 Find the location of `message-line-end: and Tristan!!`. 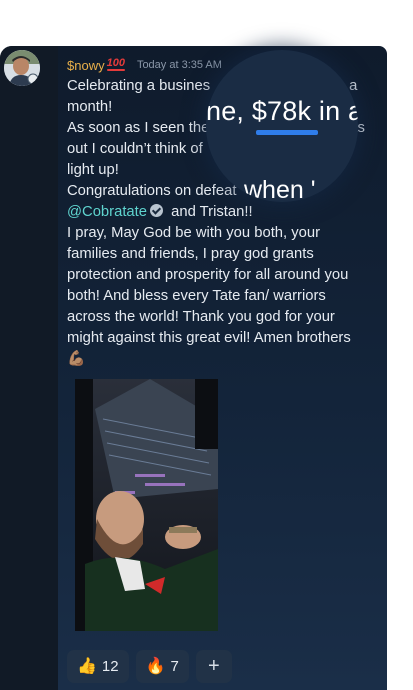

message-line-end: and Tristan!! is located at coordinates (212, 212).